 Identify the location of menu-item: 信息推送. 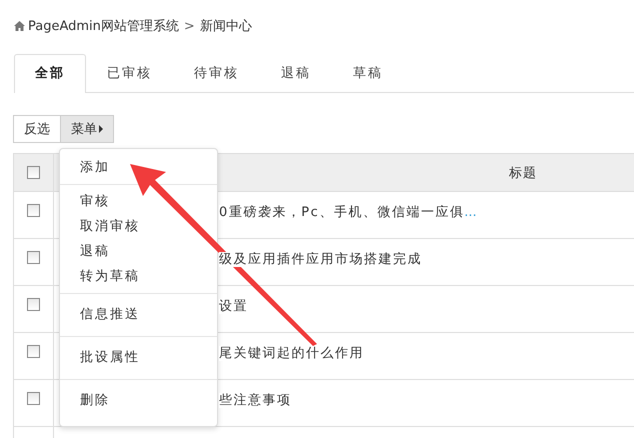
(138, 315).